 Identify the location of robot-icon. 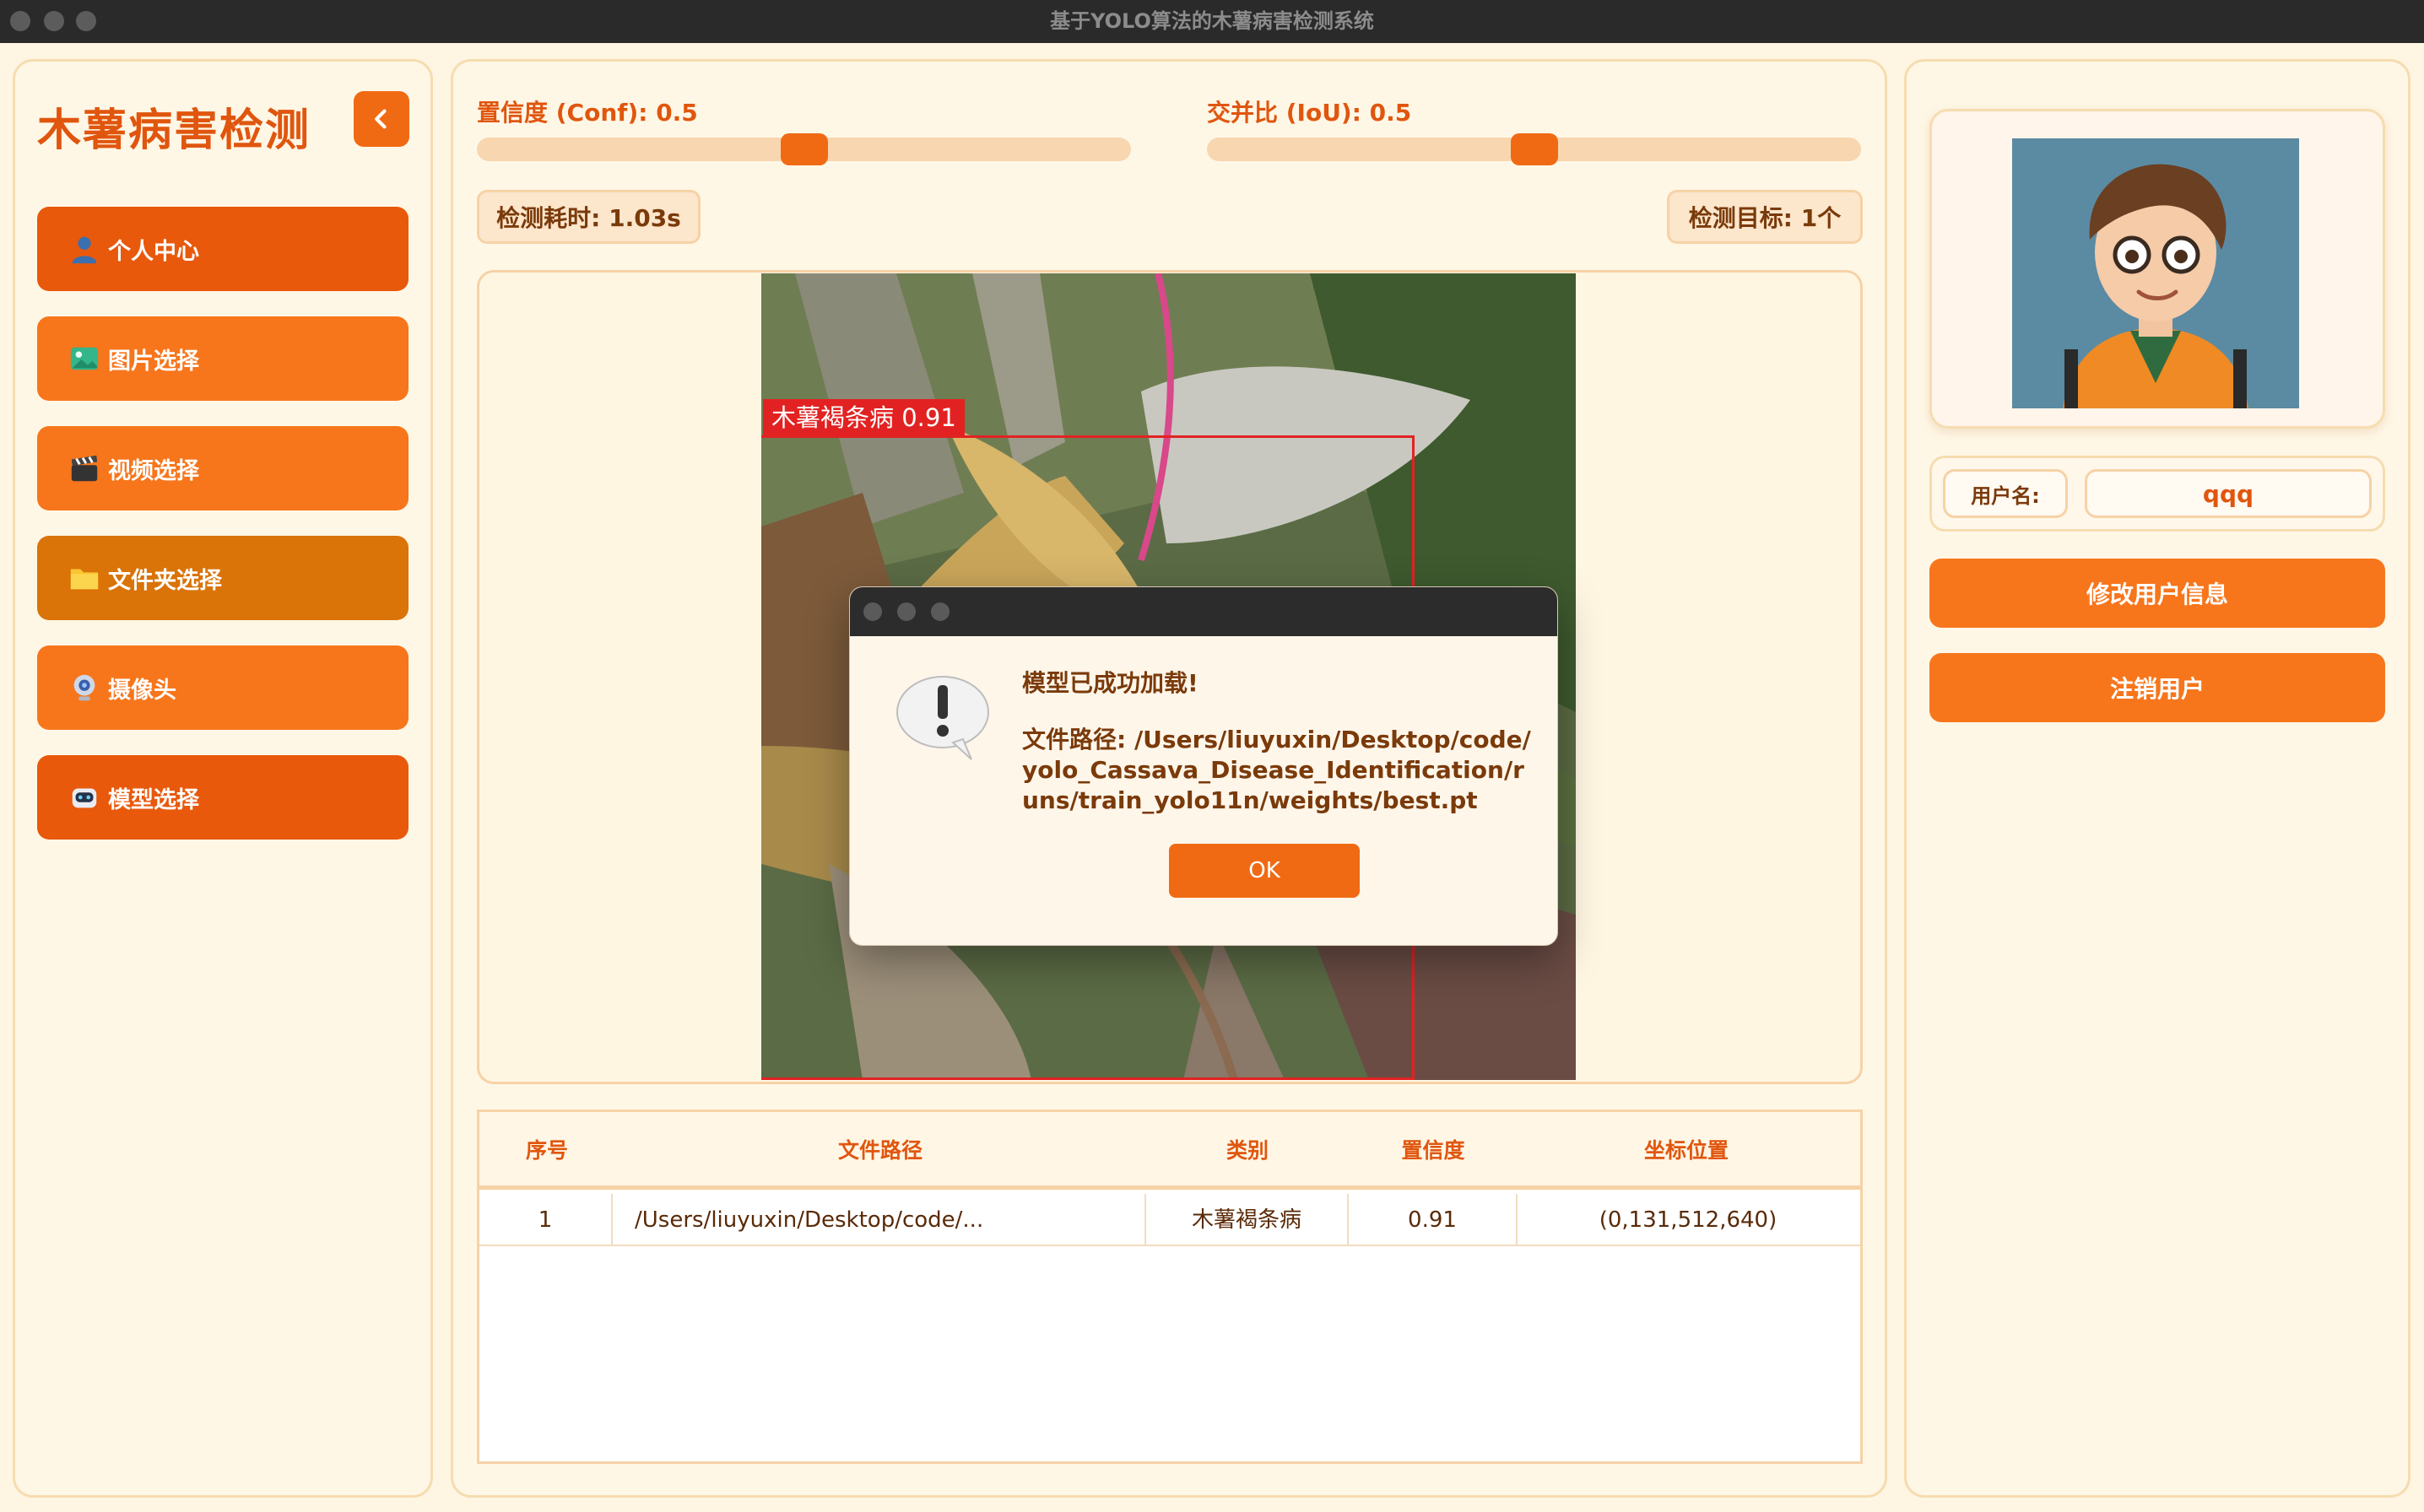
(84, 797).